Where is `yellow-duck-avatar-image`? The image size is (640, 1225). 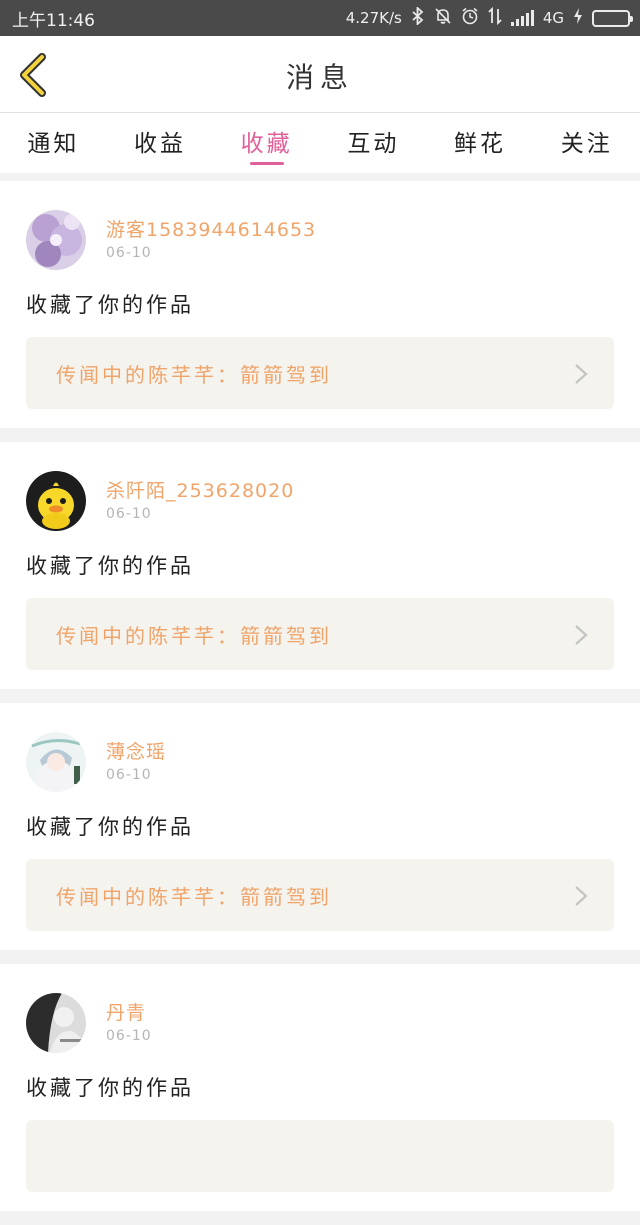
yellow-duck-avatar-image is located at coordinates (56, 501).